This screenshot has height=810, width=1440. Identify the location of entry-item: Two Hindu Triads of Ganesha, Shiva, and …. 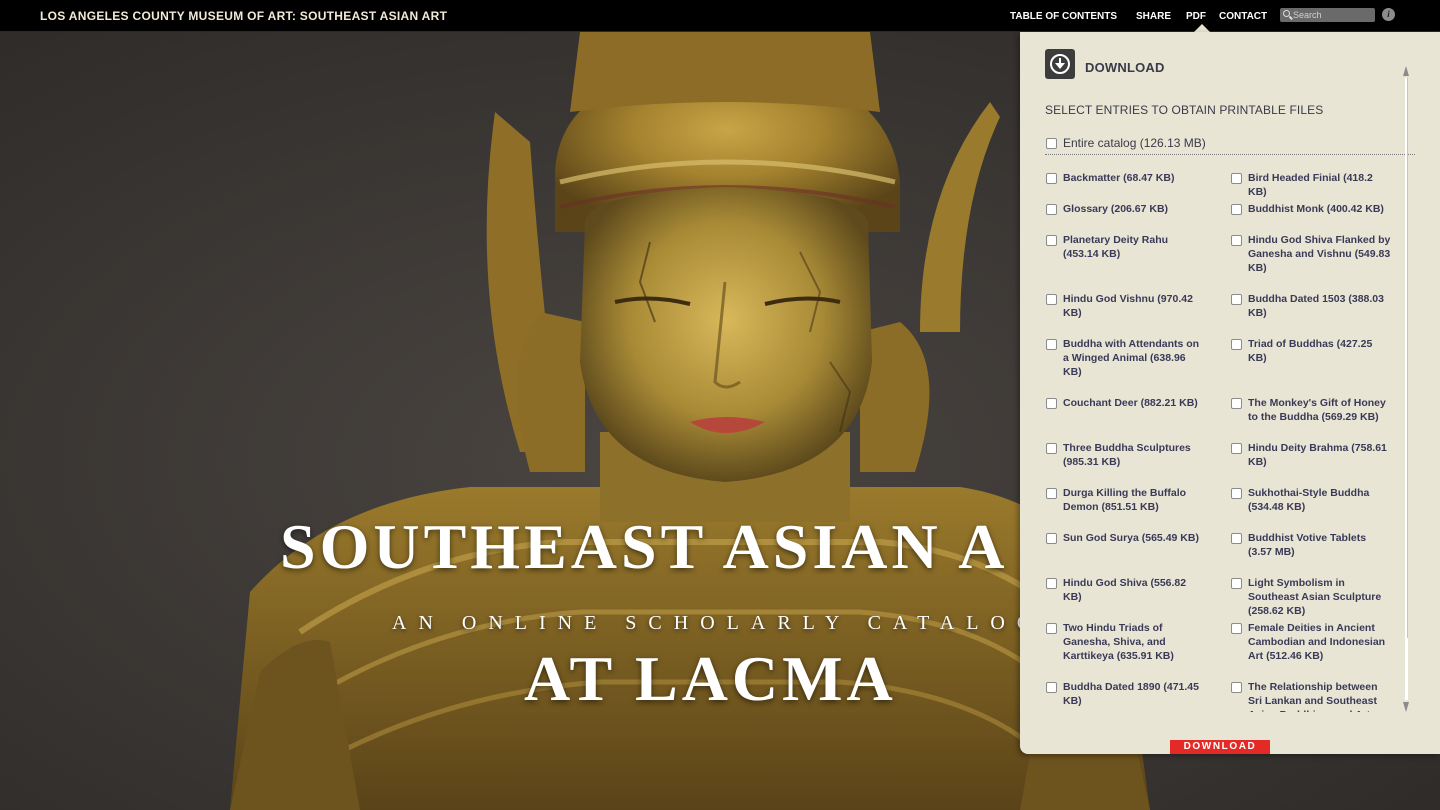
(1126, 642).